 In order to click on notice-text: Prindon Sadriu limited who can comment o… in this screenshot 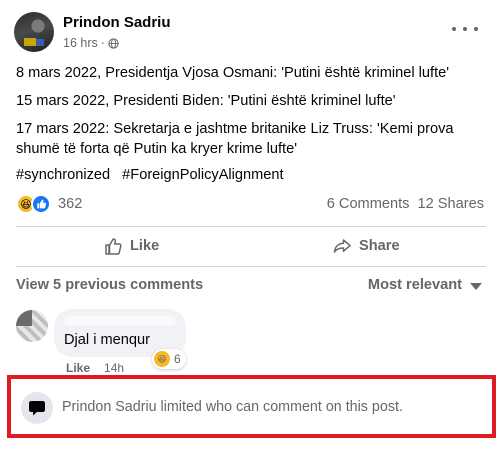, I will do `click(232, 407)`.